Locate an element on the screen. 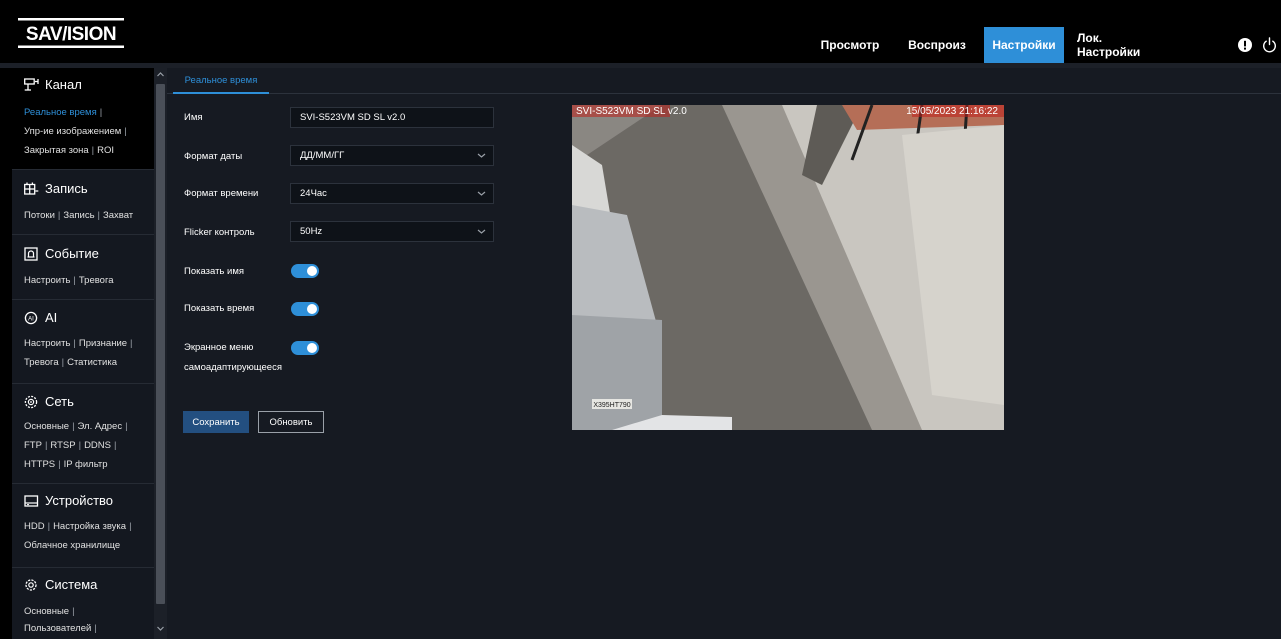 This screenshot has height=639, width=1281. nav-settings: Настройки is located at coordinates (1024, 45).